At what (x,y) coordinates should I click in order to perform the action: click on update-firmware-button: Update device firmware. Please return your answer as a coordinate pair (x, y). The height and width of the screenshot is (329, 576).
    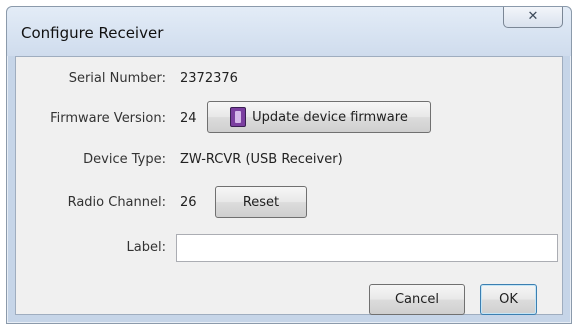
    Looking at the image, I should click on (319, 117).